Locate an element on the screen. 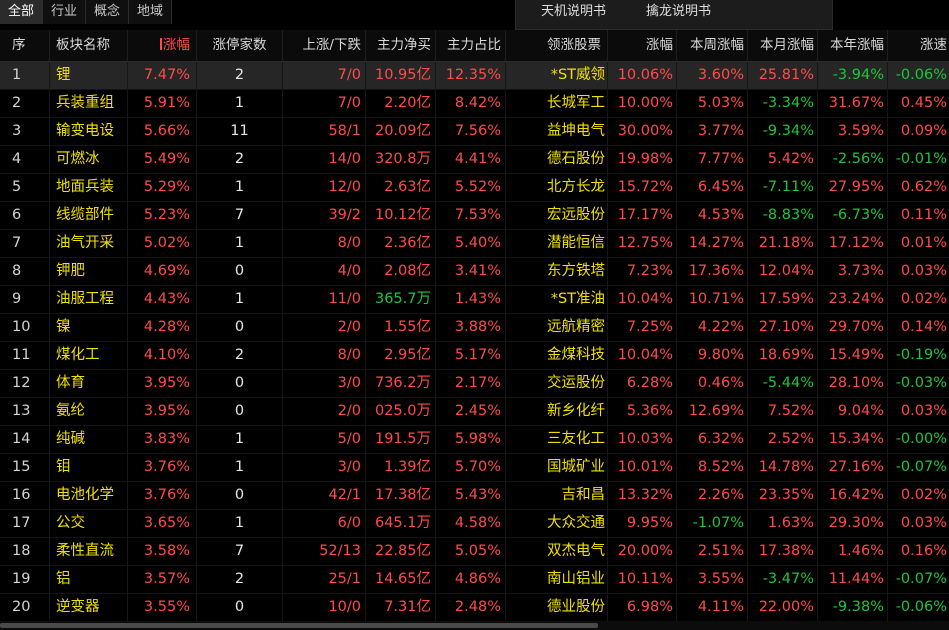  cell-year-change: -9.38% is located at coordinates (853, 607).